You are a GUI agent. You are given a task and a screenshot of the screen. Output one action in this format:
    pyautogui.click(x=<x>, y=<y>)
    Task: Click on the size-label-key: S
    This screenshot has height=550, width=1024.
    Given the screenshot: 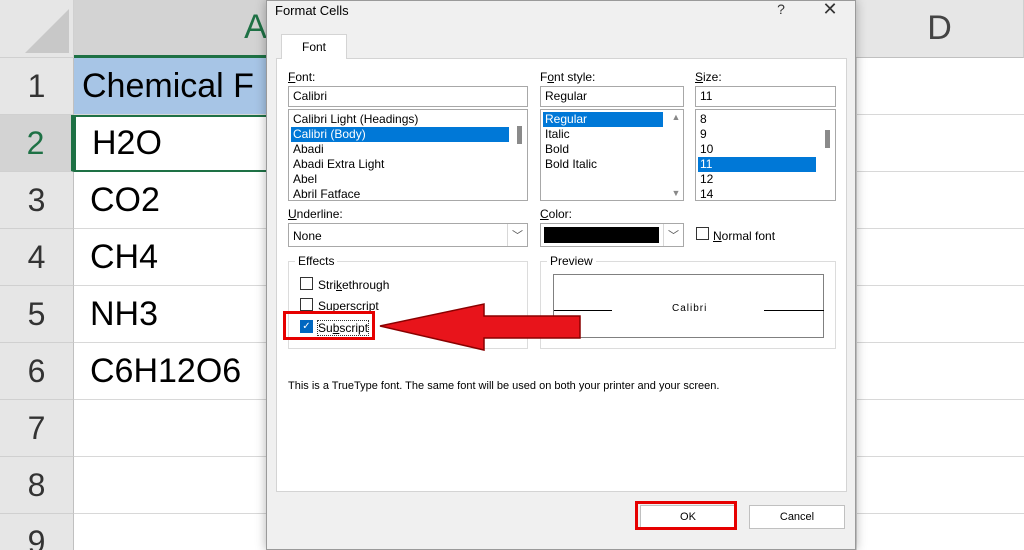 What is the action you would take?
    pyautogui.click(x=699, y=77)
    